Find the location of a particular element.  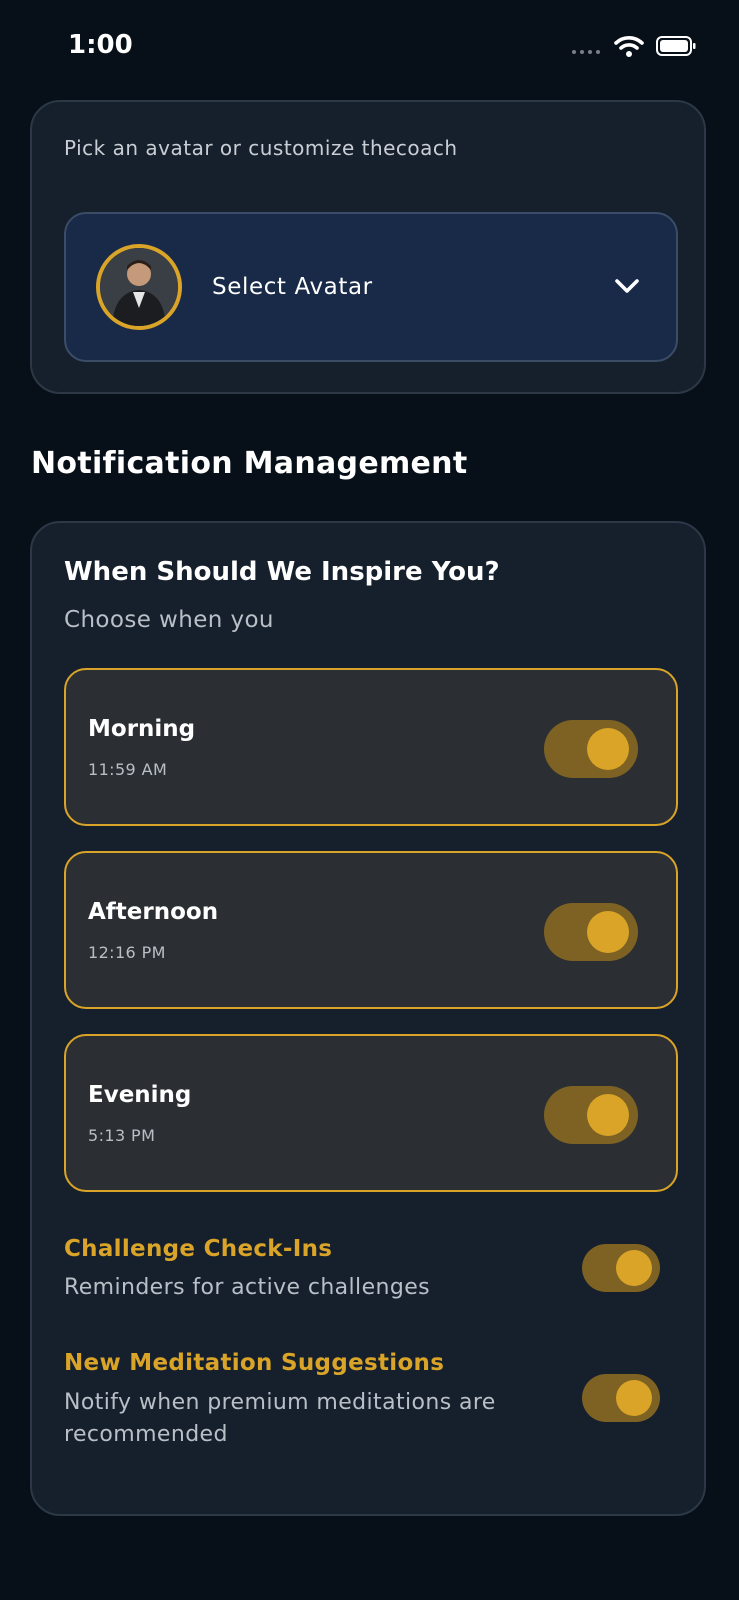

slot-evening: Evening 5:13 PM is located at coordinates (371, 1113).